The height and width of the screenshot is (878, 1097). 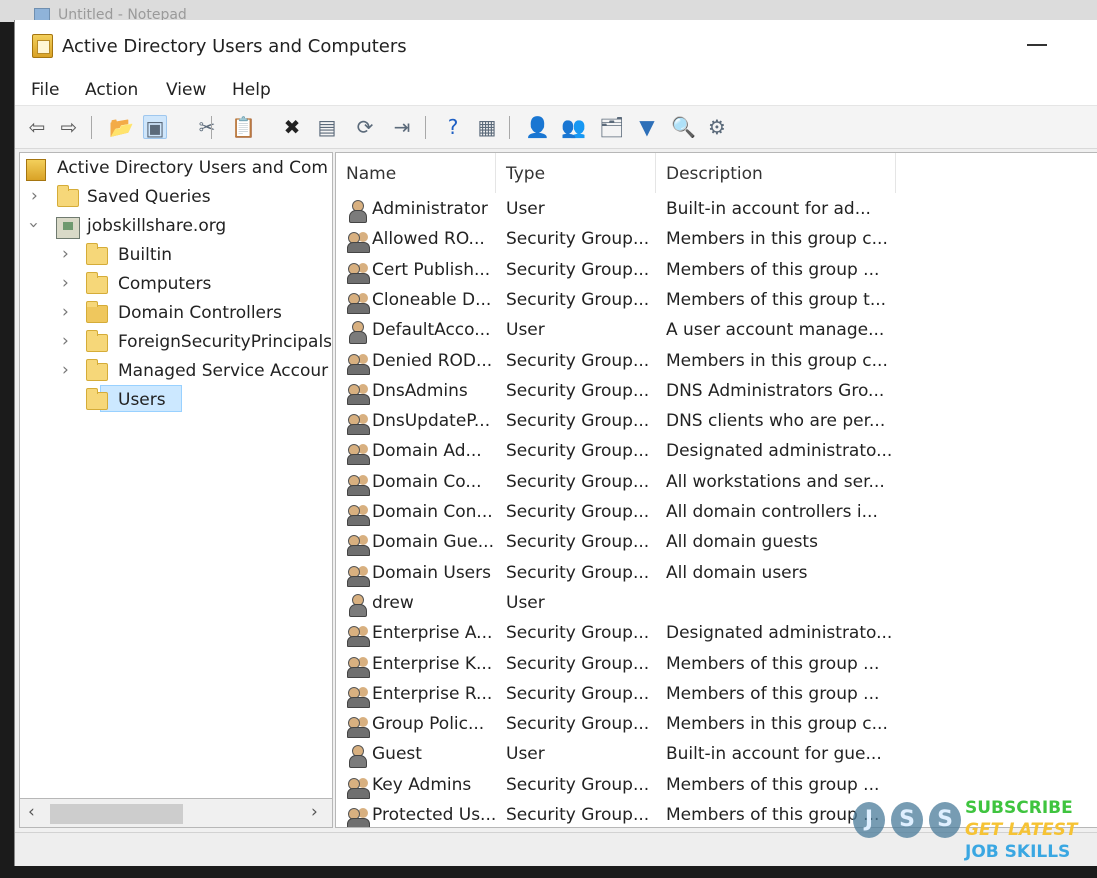 I want to click on find-icon: 🔍, so click(x=683, y=127).